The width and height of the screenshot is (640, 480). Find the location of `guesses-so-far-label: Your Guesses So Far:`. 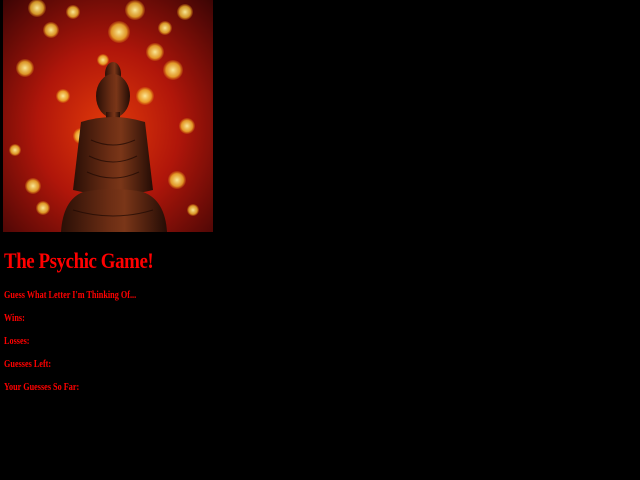

guesses-so-far-label: Your Guesses So Far: is located at coordinates (42, 387).